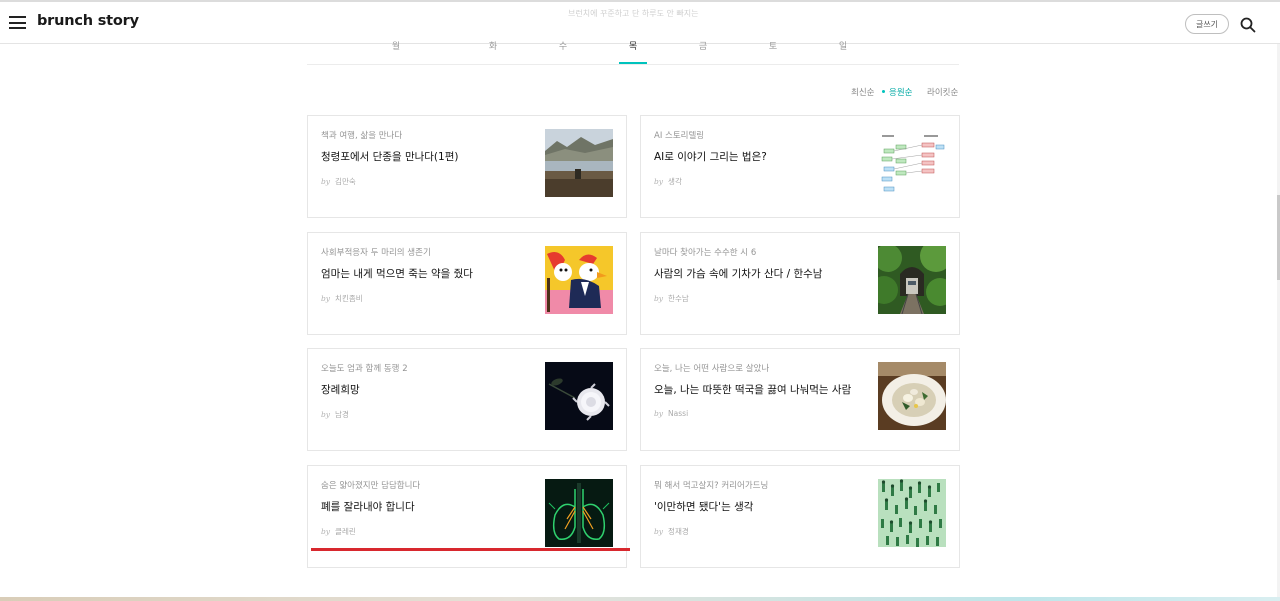  I want to click on highlight-underline, so click(470, 549).